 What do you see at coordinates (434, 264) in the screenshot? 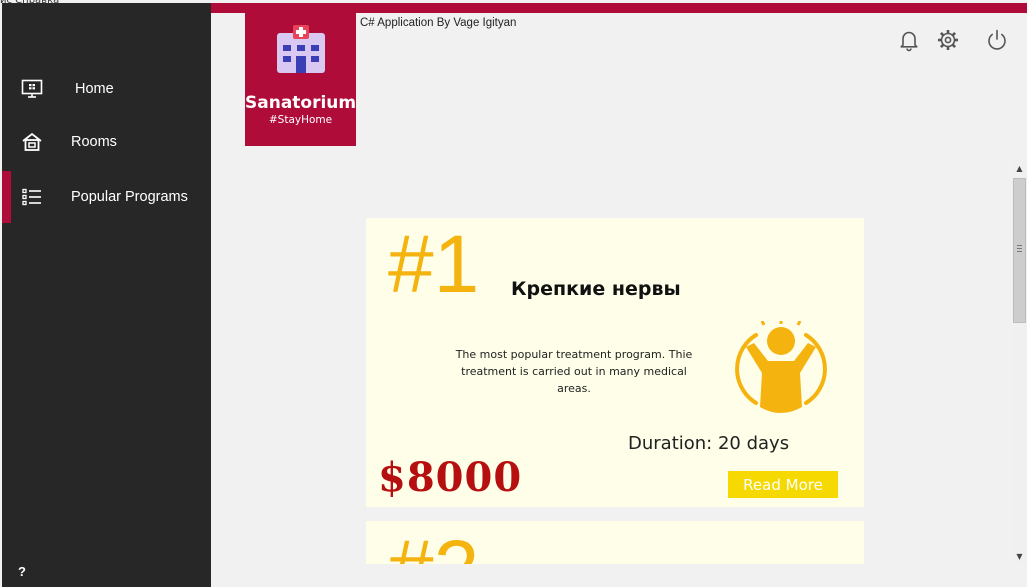
I see `program-rank: #1` at bounding box center [434, 264].